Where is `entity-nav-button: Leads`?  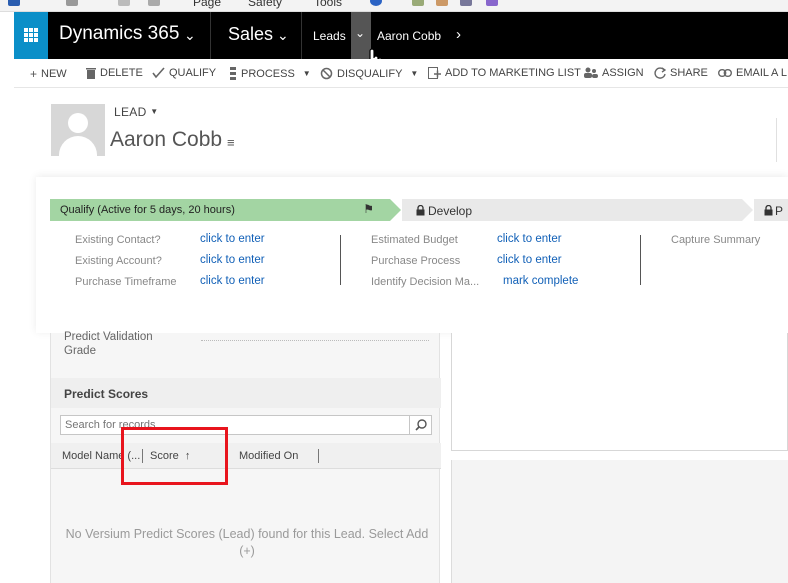
entity-nav-button: Leads is located at coordinates (328, 35).